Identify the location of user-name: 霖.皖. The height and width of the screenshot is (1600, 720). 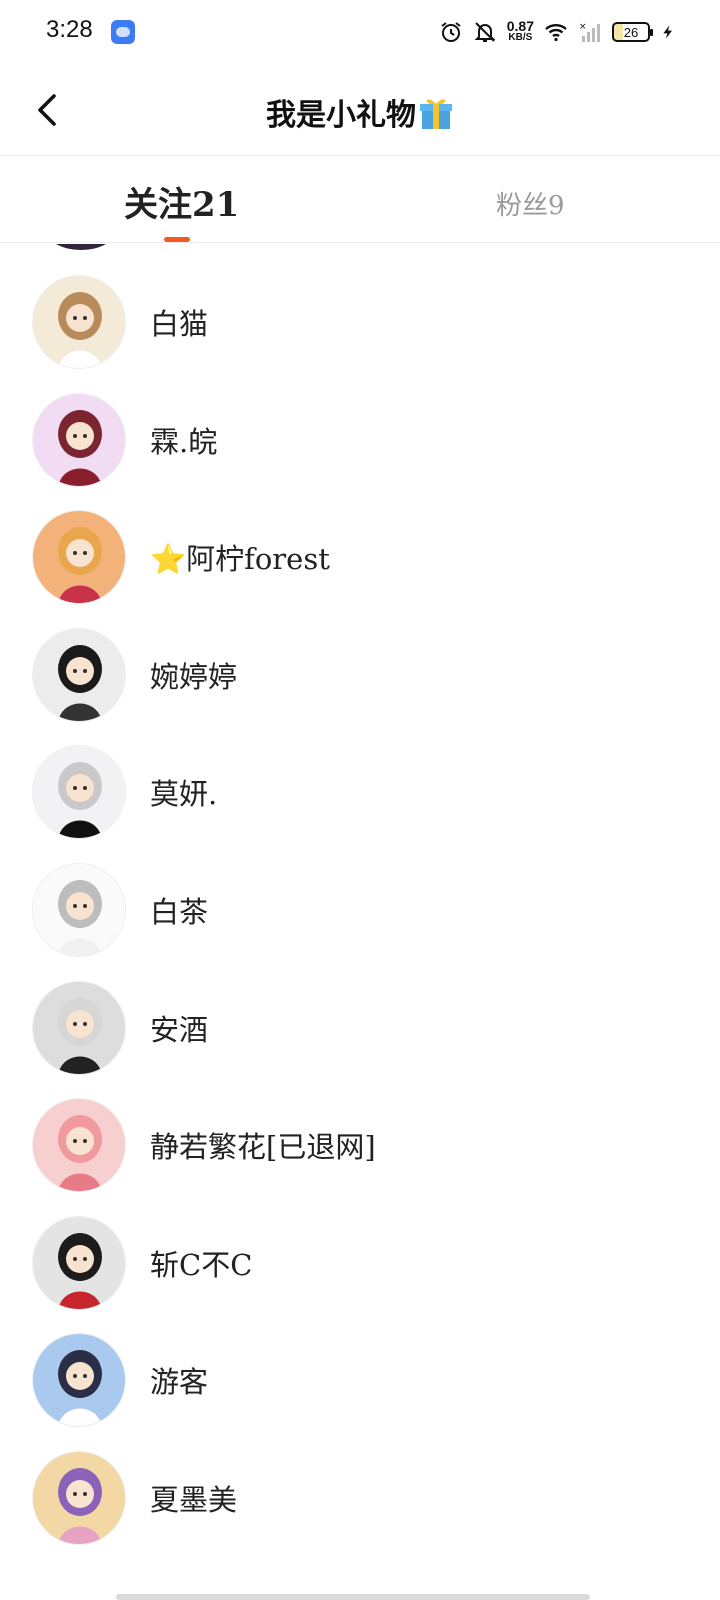
(183, 440).